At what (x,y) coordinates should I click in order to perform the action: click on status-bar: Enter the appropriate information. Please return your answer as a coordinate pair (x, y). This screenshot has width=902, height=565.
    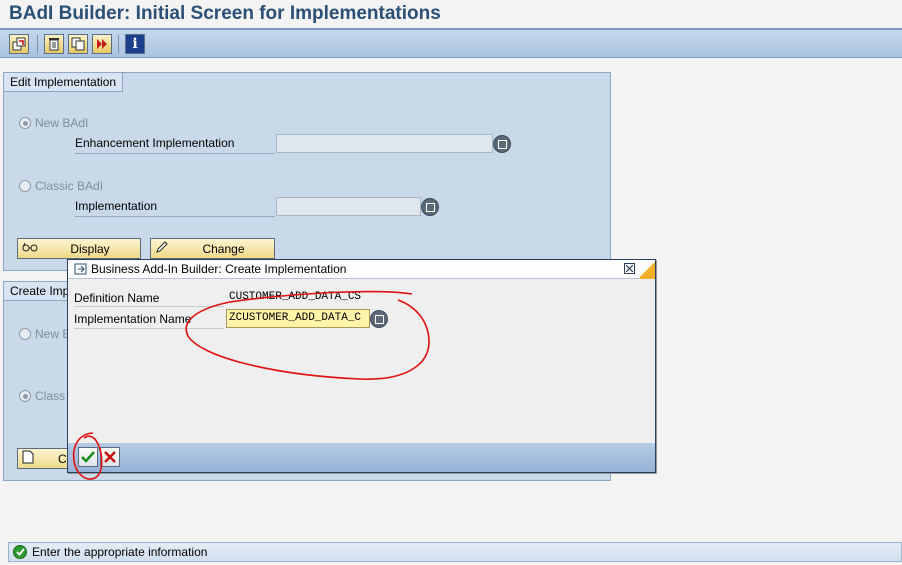
    Looking at the image, I should click on (455, 552).